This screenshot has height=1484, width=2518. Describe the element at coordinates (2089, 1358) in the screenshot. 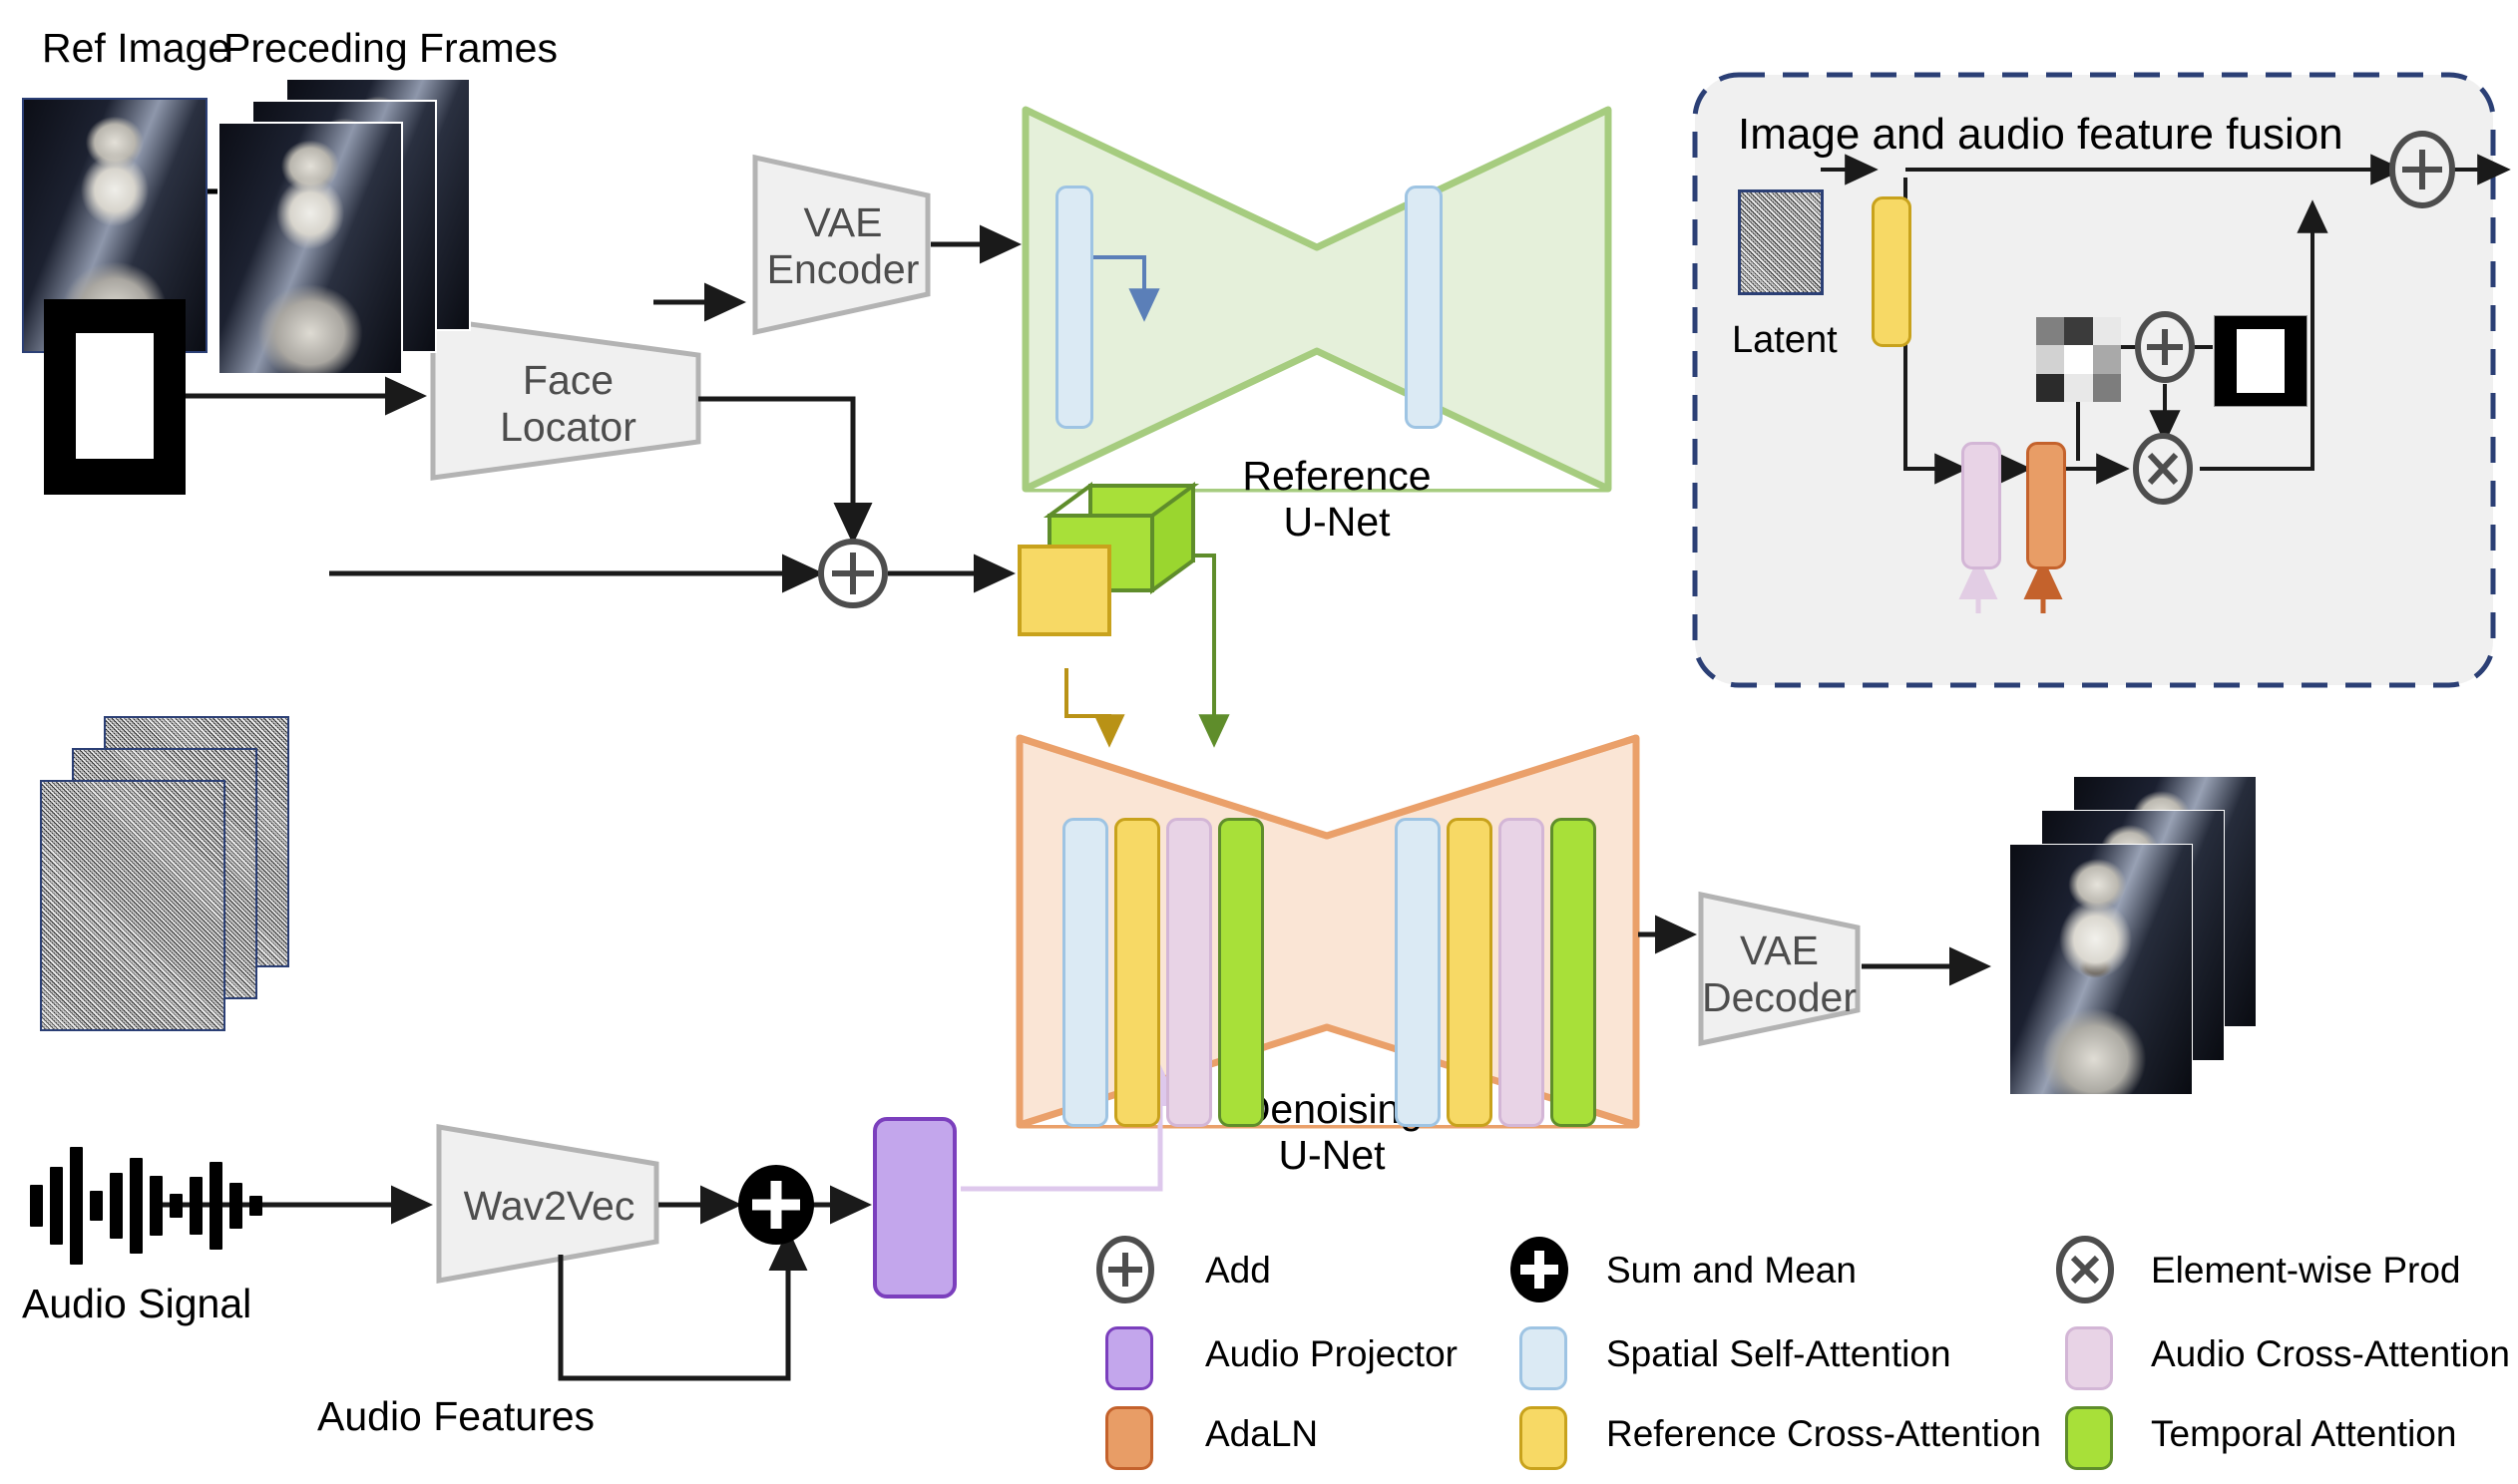

I see `legend-swatch-audio-cross-attention` at that location.